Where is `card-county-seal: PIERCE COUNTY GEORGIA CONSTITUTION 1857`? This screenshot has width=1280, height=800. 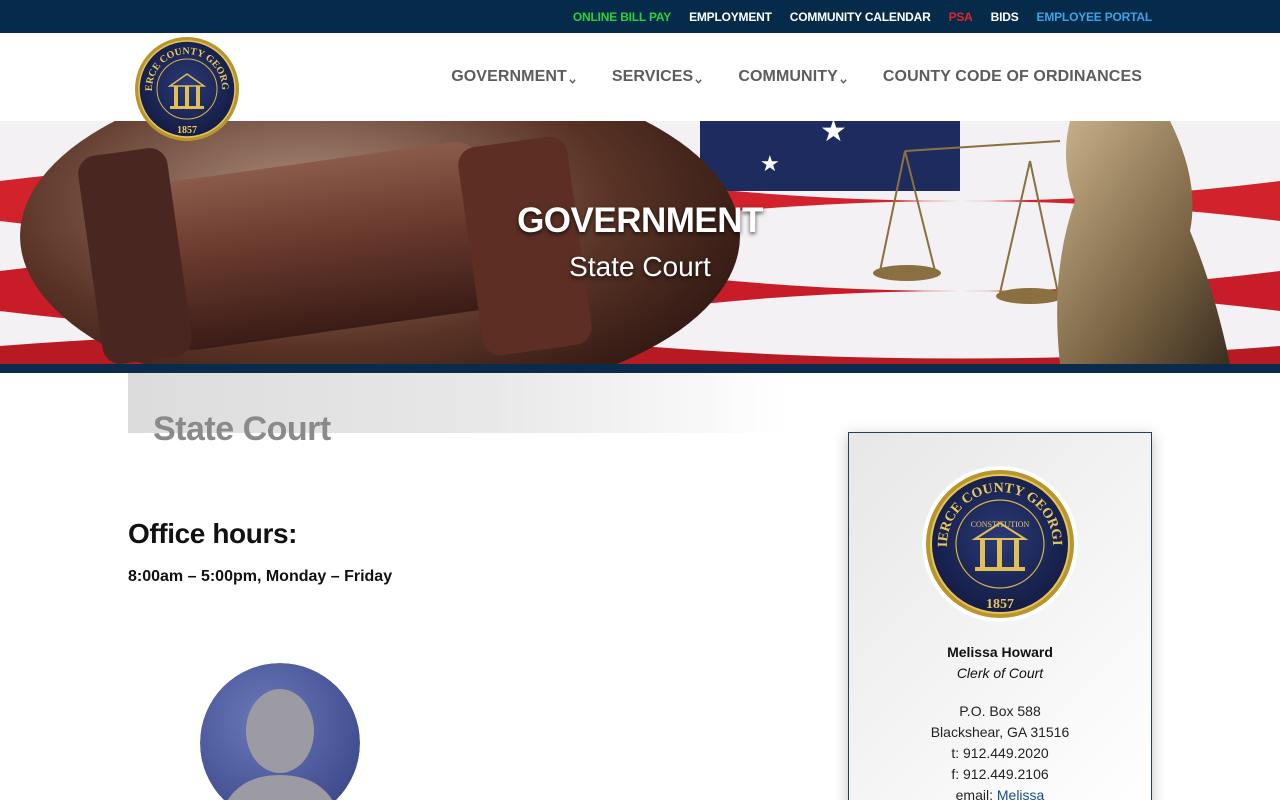 card-county-seal: PIERCE COUNTY GEORGIA CONSTITUTION 1857 is located at coordinates (997, 538).